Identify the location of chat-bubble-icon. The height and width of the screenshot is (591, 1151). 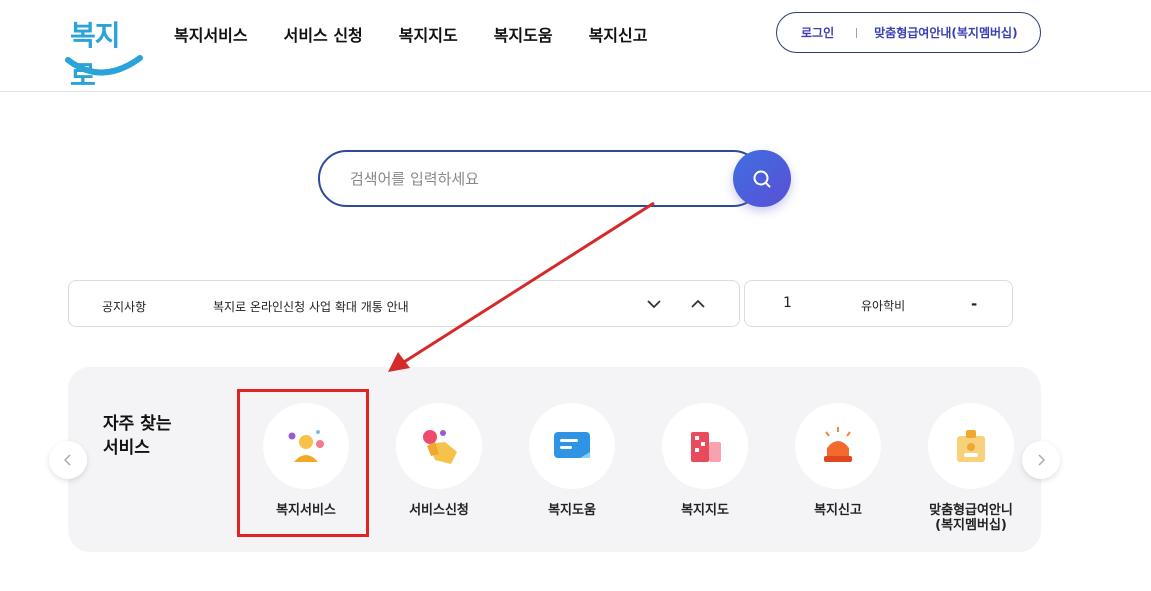
(572, 445).